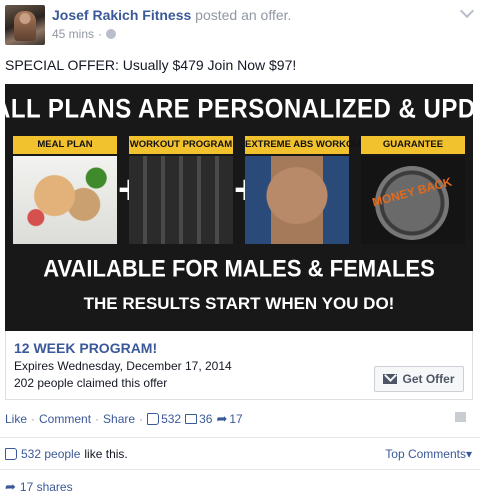 The image size is (480, 500). I want to click on tile-guarantee: GUARANTEE MONEY BACK, so click(413, 190).